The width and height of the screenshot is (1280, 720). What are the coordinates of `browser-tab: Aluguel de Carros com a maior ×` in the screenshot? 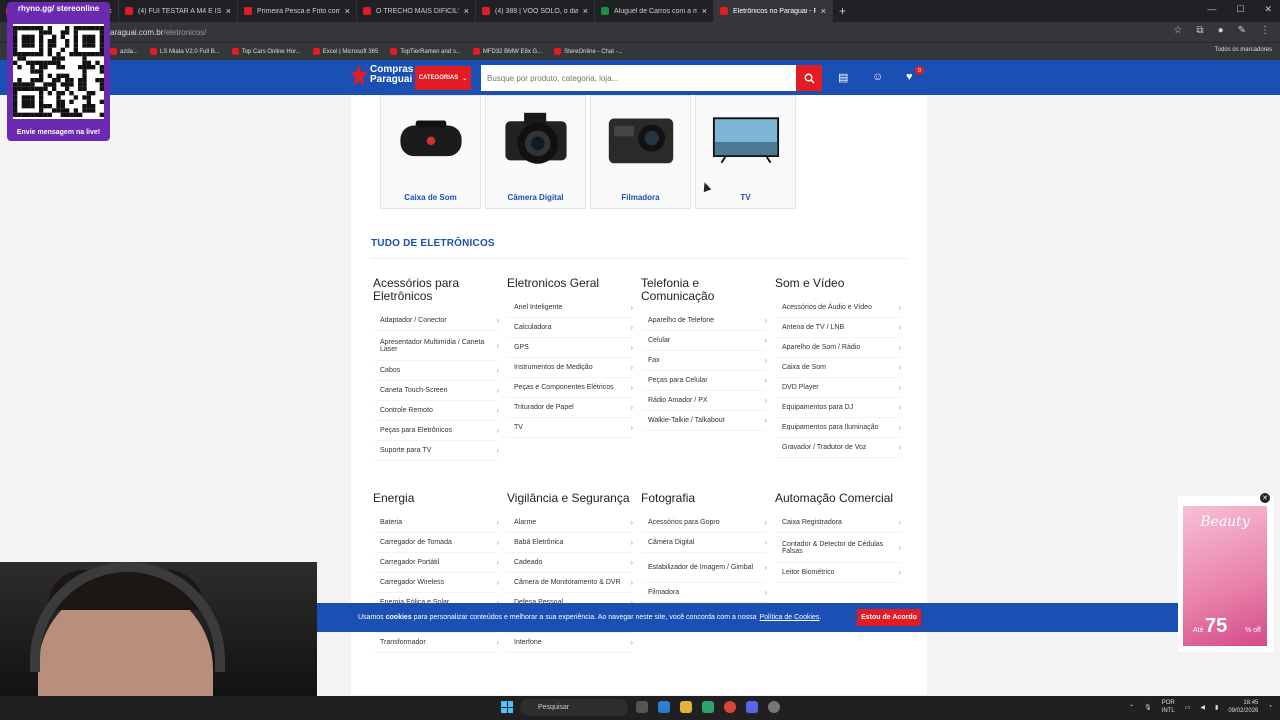 It's located at (654, 11).